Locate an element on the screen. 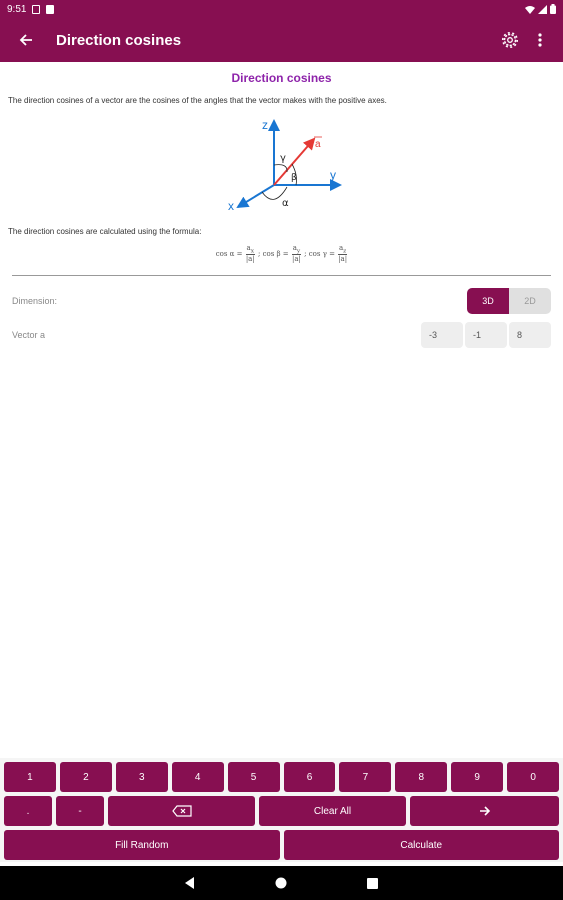  settings-button is located at coordinates (510, 40).